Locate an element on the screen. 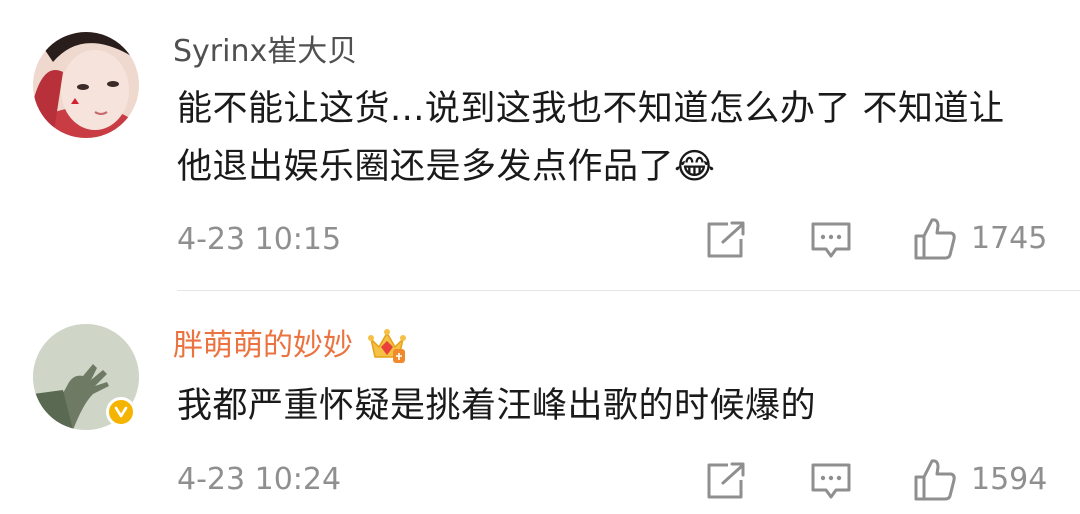 This screenshot has height=514, width=1080. avatar is located at coordinates (86, 85).